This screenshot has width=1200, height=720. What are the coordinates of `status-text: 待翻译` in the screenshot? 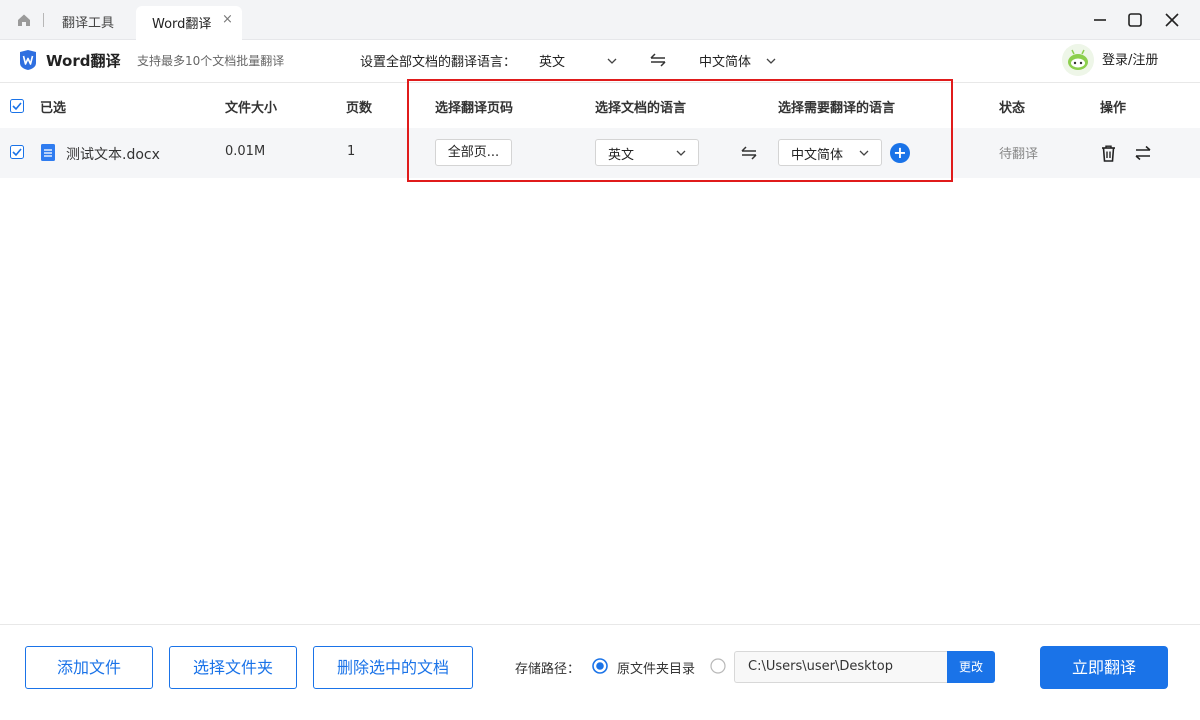 It's located at (1019, 154).